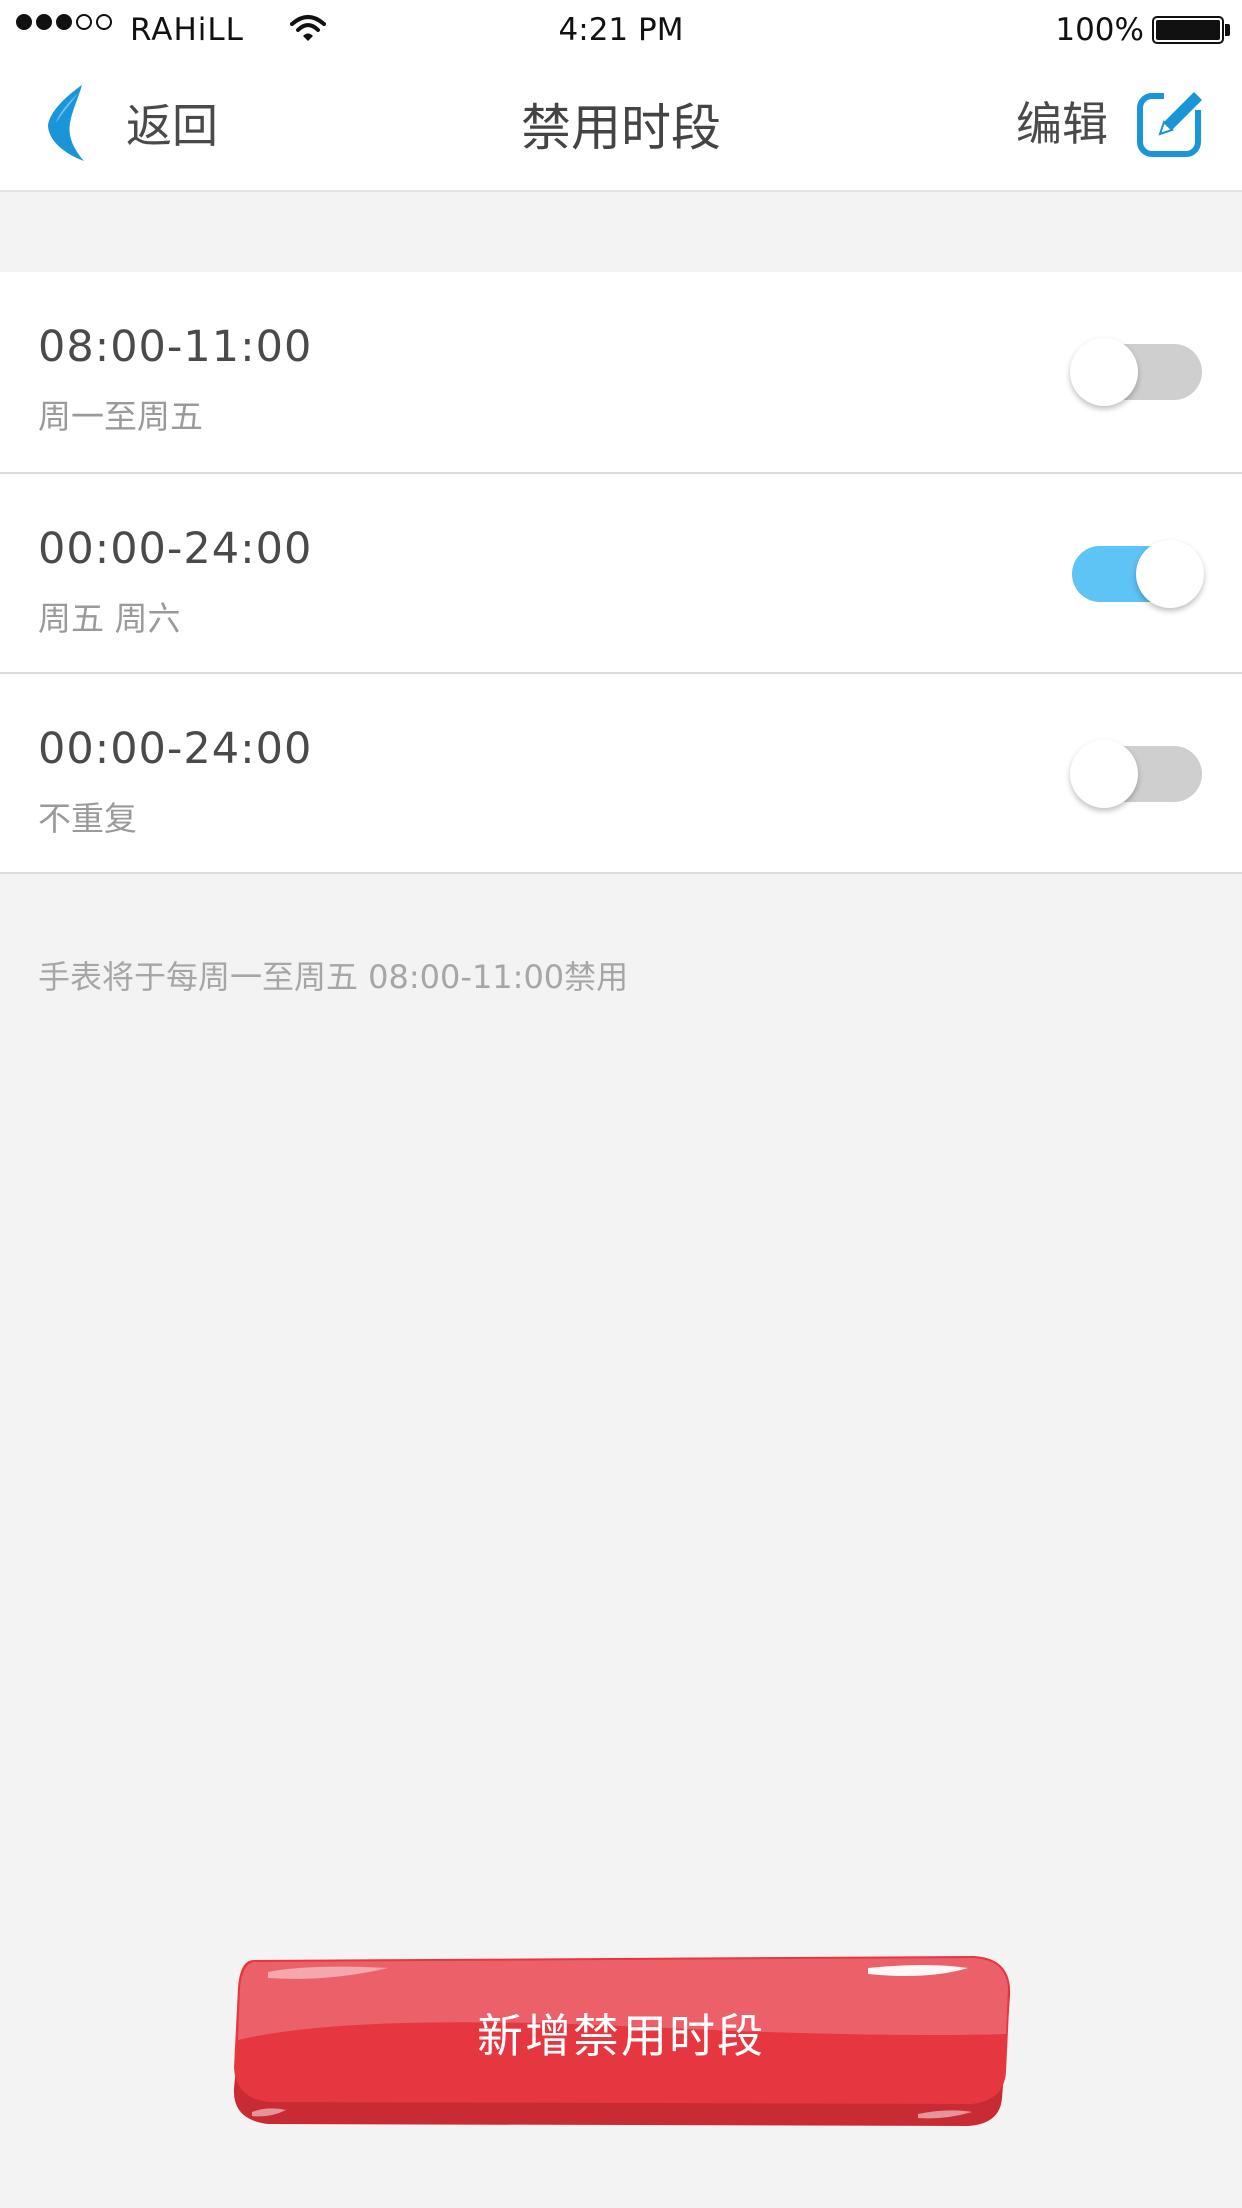  What do you see at coordinates (87, 818) in the screenshot?
I see `schedule-days: 不重复` at bounding box center [87, 818].